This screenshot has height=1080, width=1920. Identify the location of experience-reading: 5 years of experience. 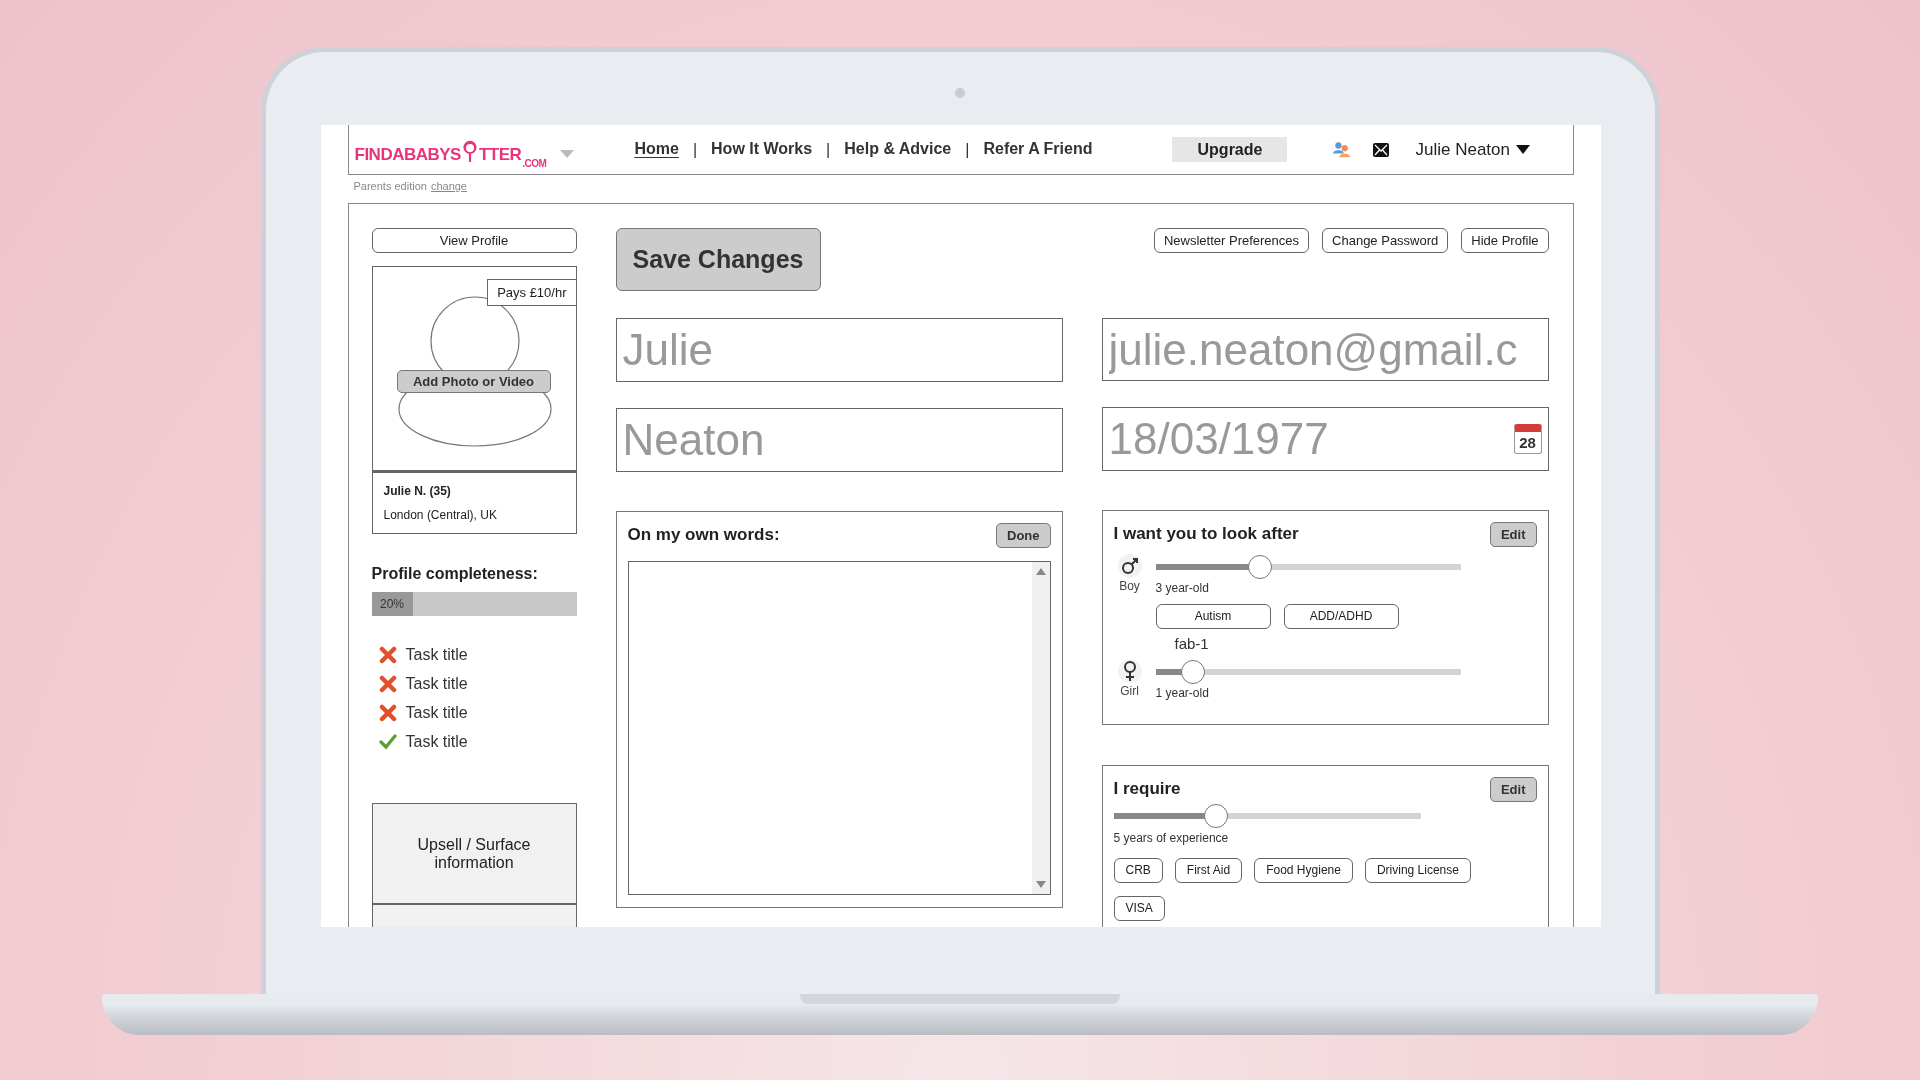
(1171, 837).